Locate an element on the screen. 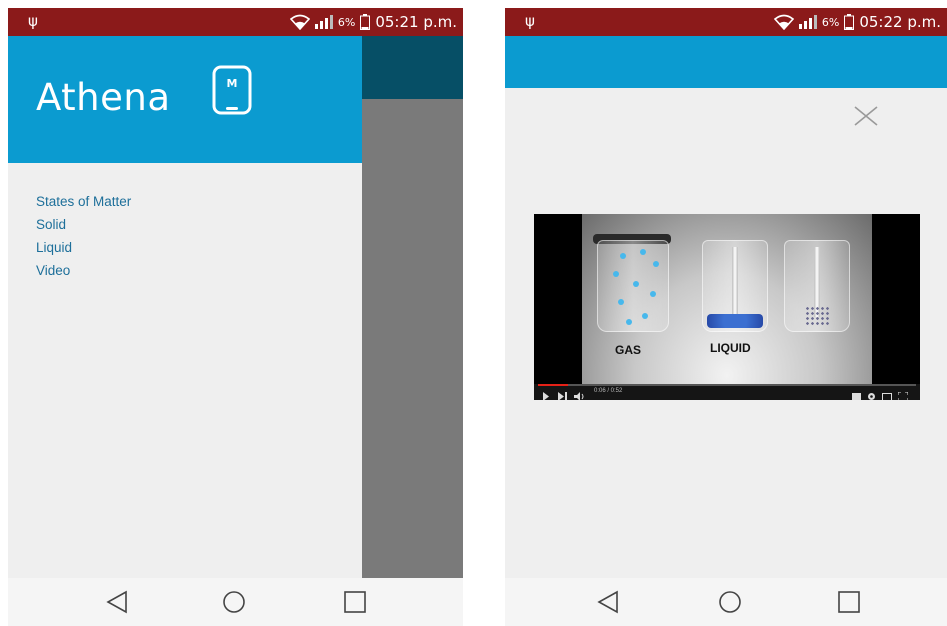 This screenshot has height=626, width=947. menu-item-states-of-matter: States of Matter is located at coordinates (83, 204).